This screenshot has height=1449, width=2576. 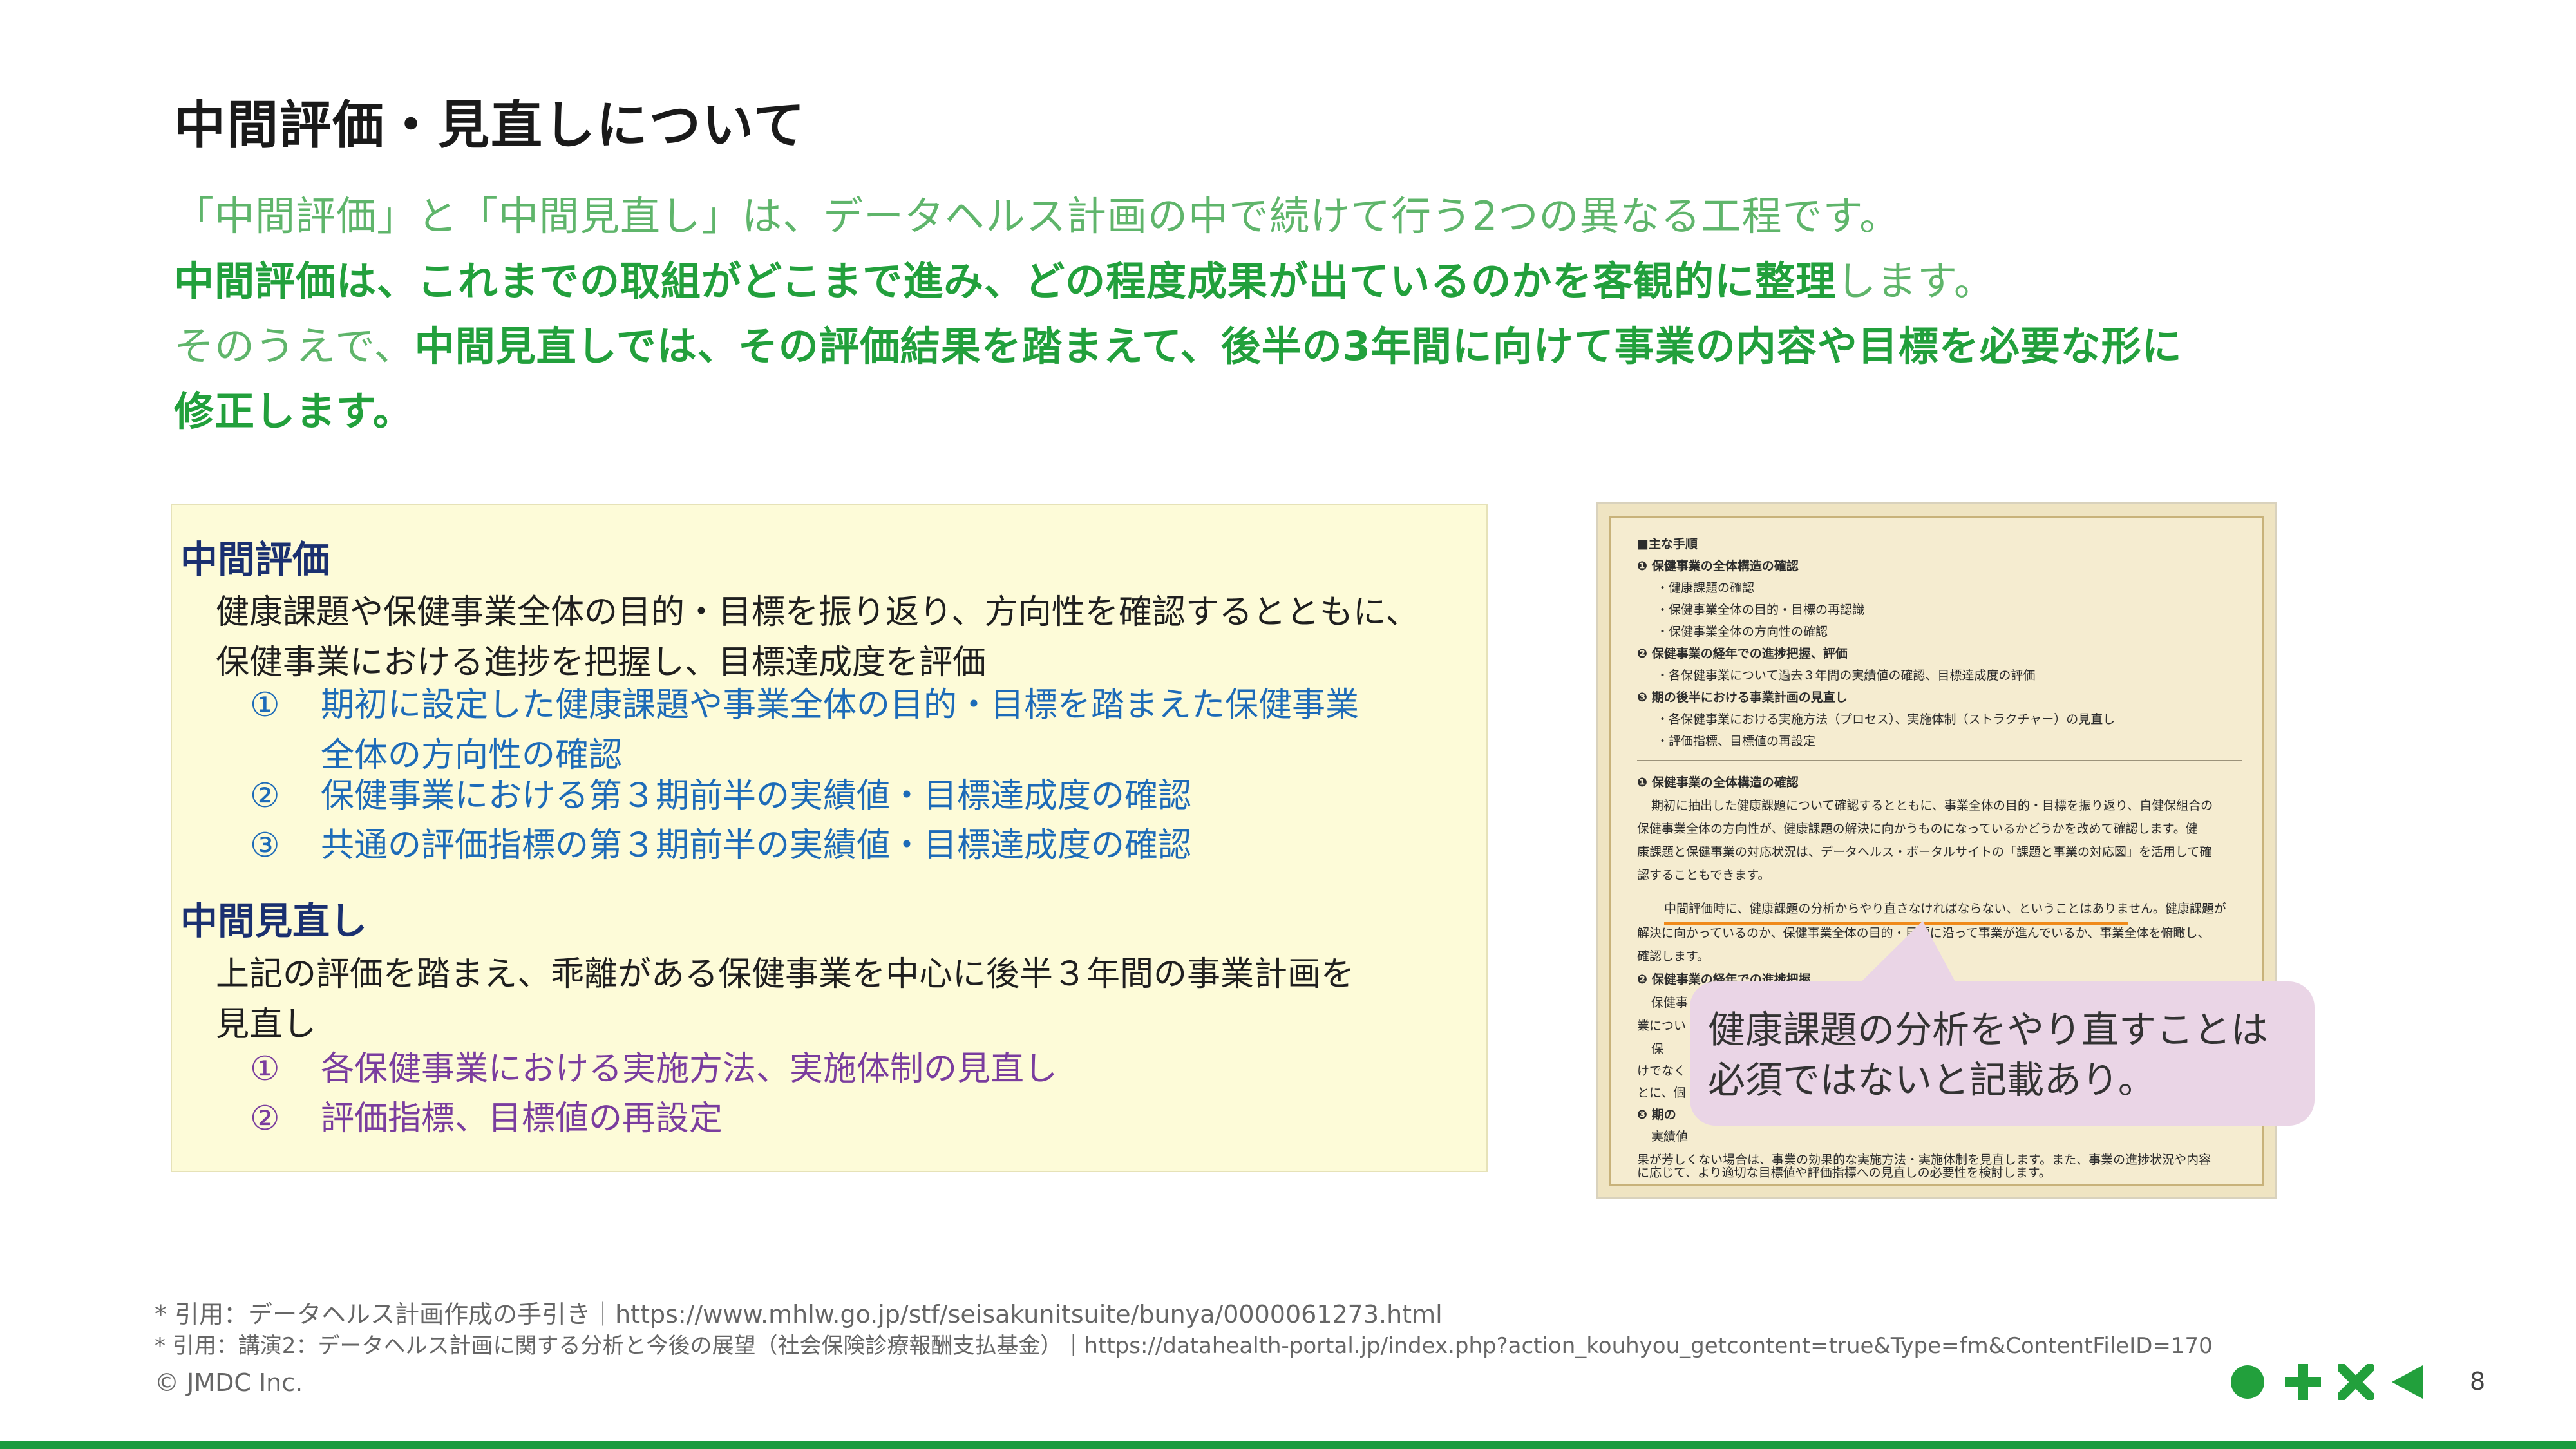 I want to click on item-text-line-1: 期初に設定した健康課題や事業全体の目的・目標を踏まえた保健事業, so click(x=840, y=705).